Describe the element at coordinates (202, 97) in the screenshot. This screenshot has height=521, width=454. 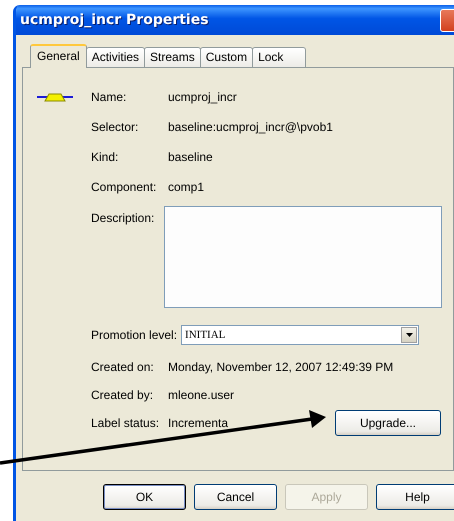
I see `field-value: ucmproj_incr` at that location.